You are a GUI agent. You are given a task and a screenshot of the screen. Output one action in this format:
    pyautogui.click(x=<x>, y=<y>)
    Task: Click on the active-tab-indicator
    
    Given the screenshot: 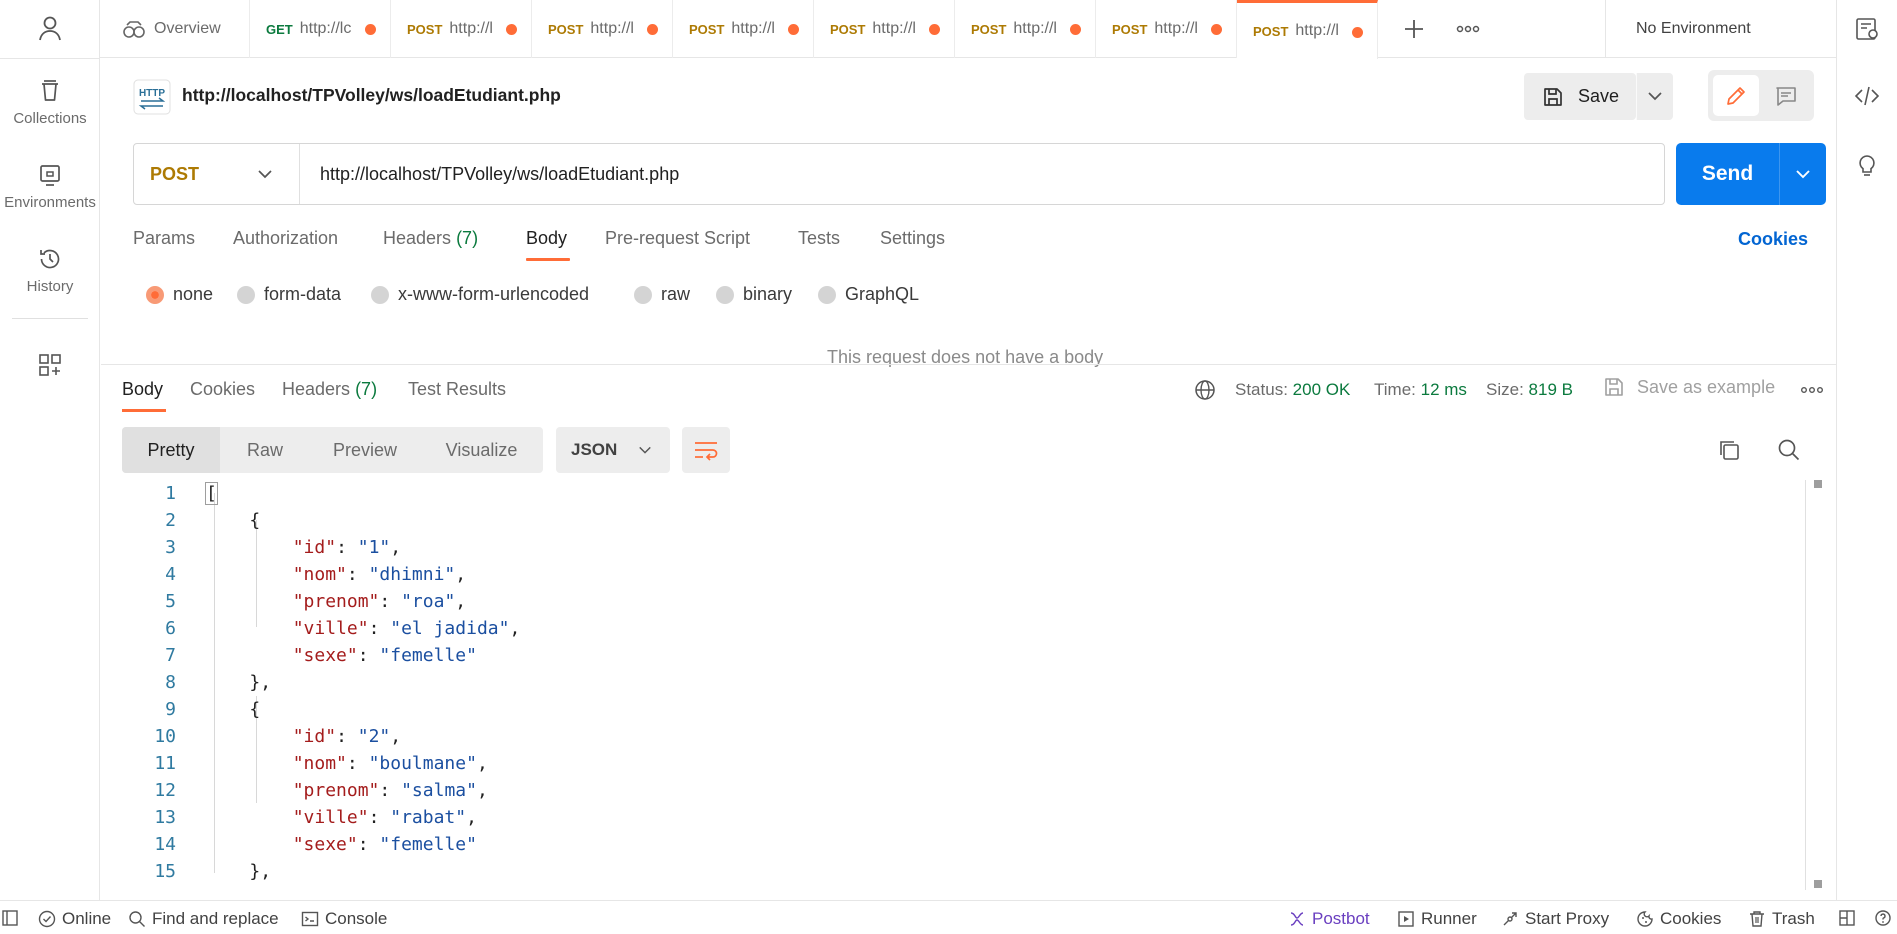 What is the action you would take?
    pyautogui.click(x=144, y=410)
    